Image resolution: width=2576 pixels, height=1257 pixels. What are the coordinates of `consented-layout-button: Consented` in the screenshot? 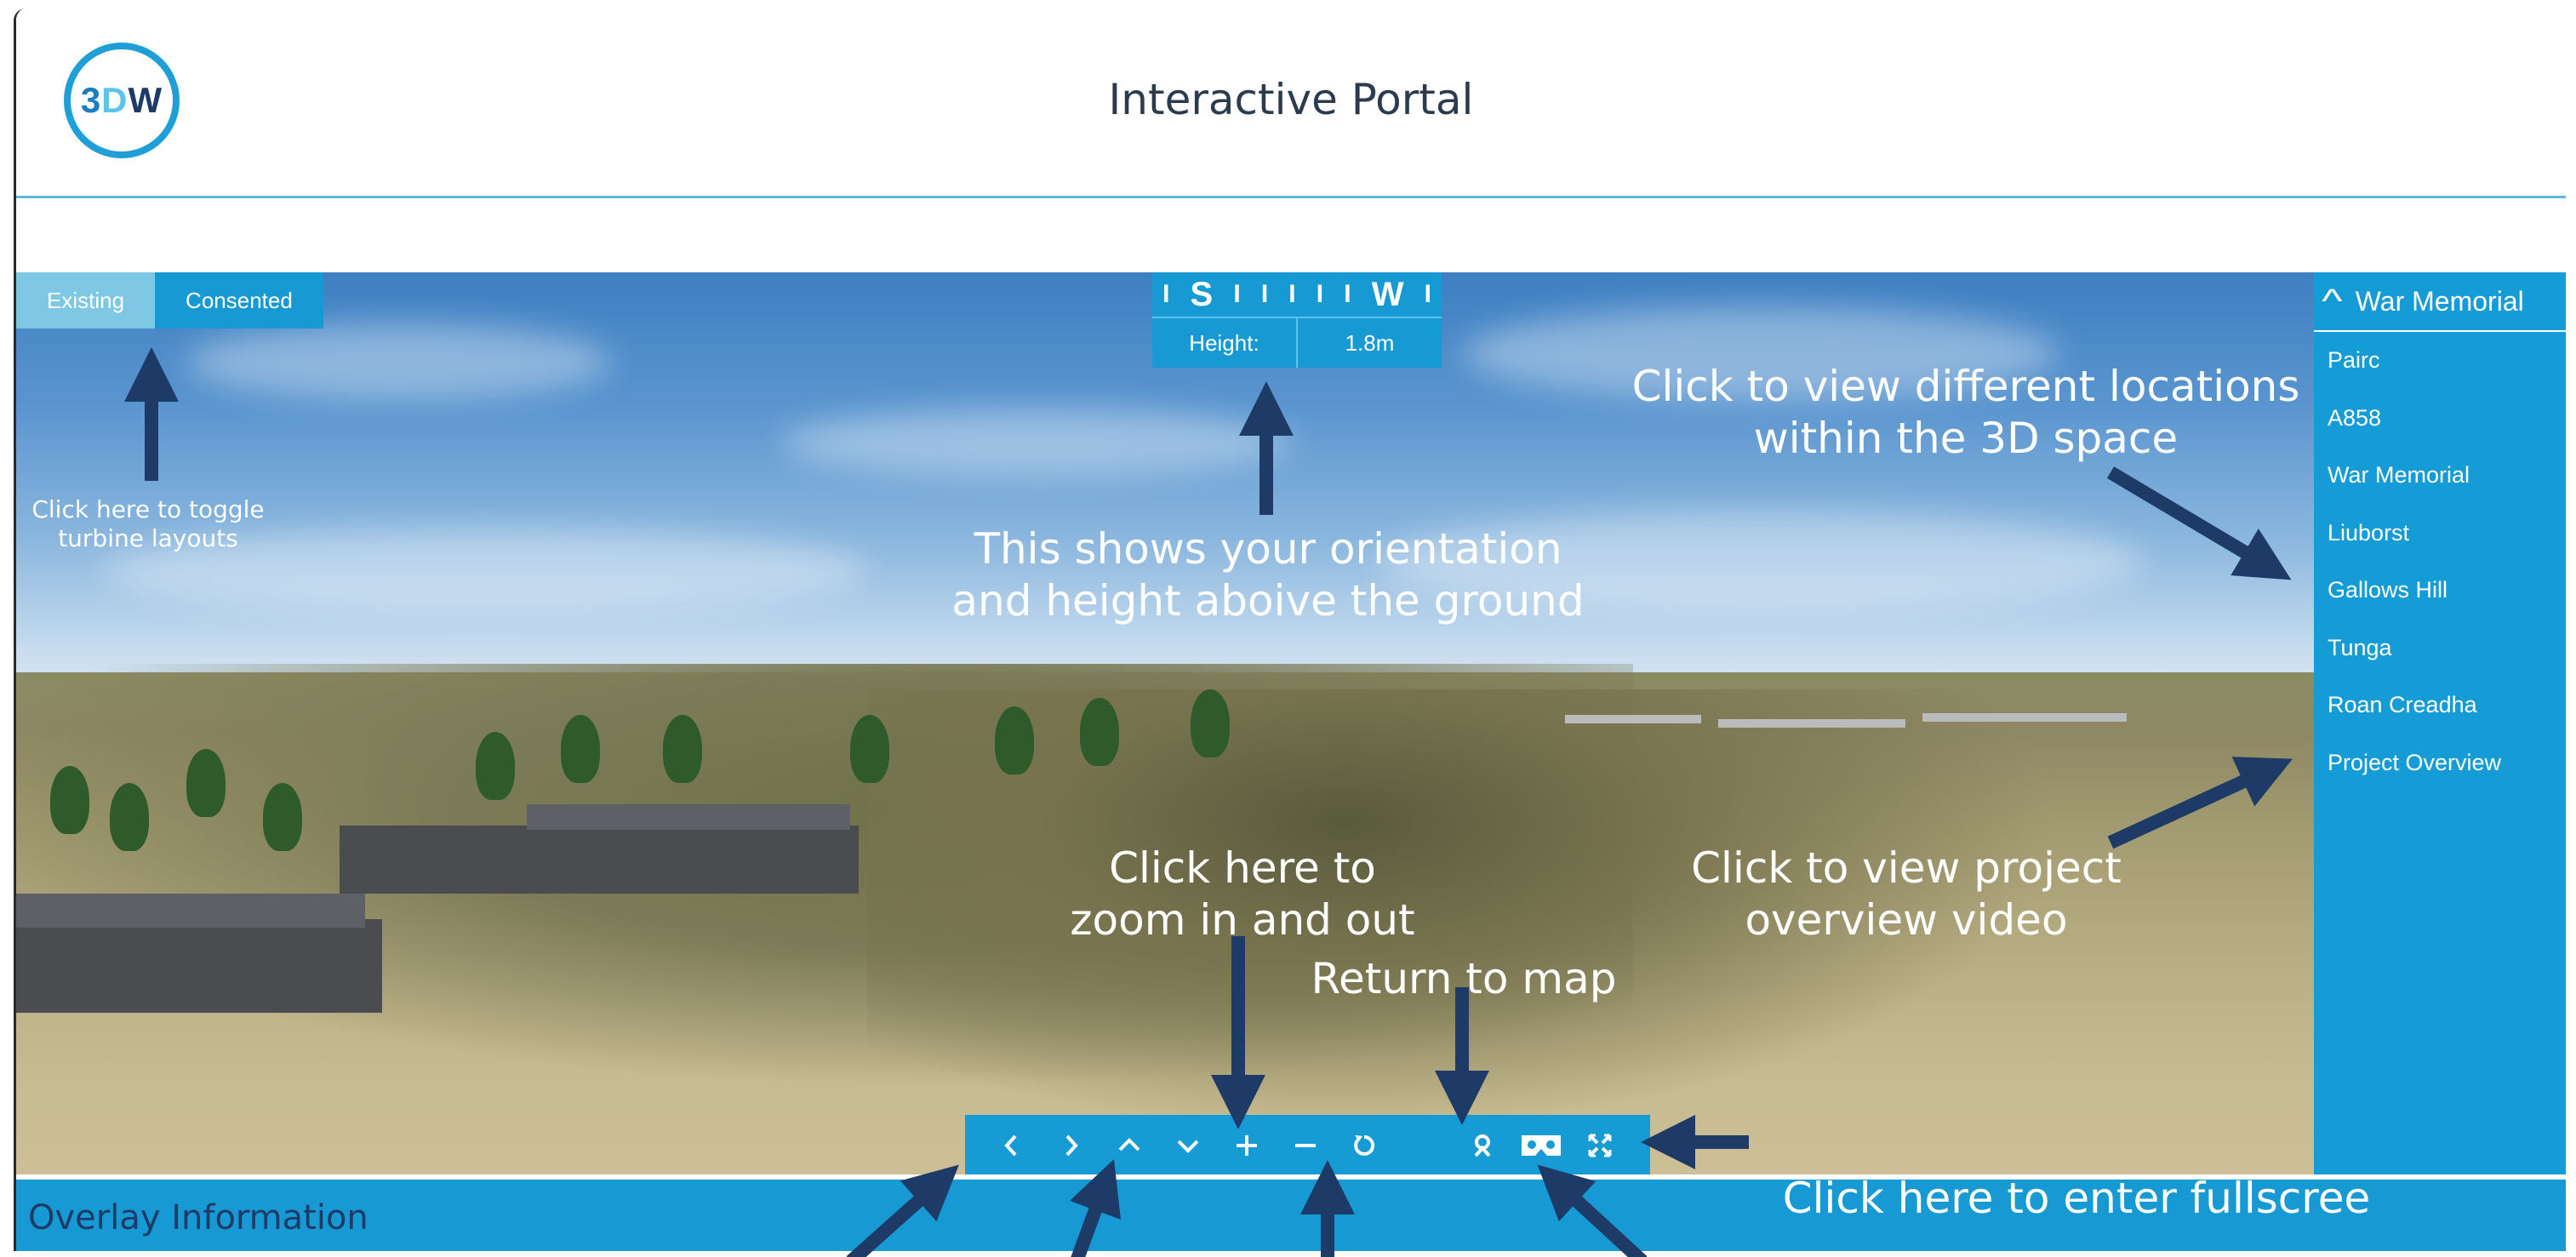 It's located at (239, 301).